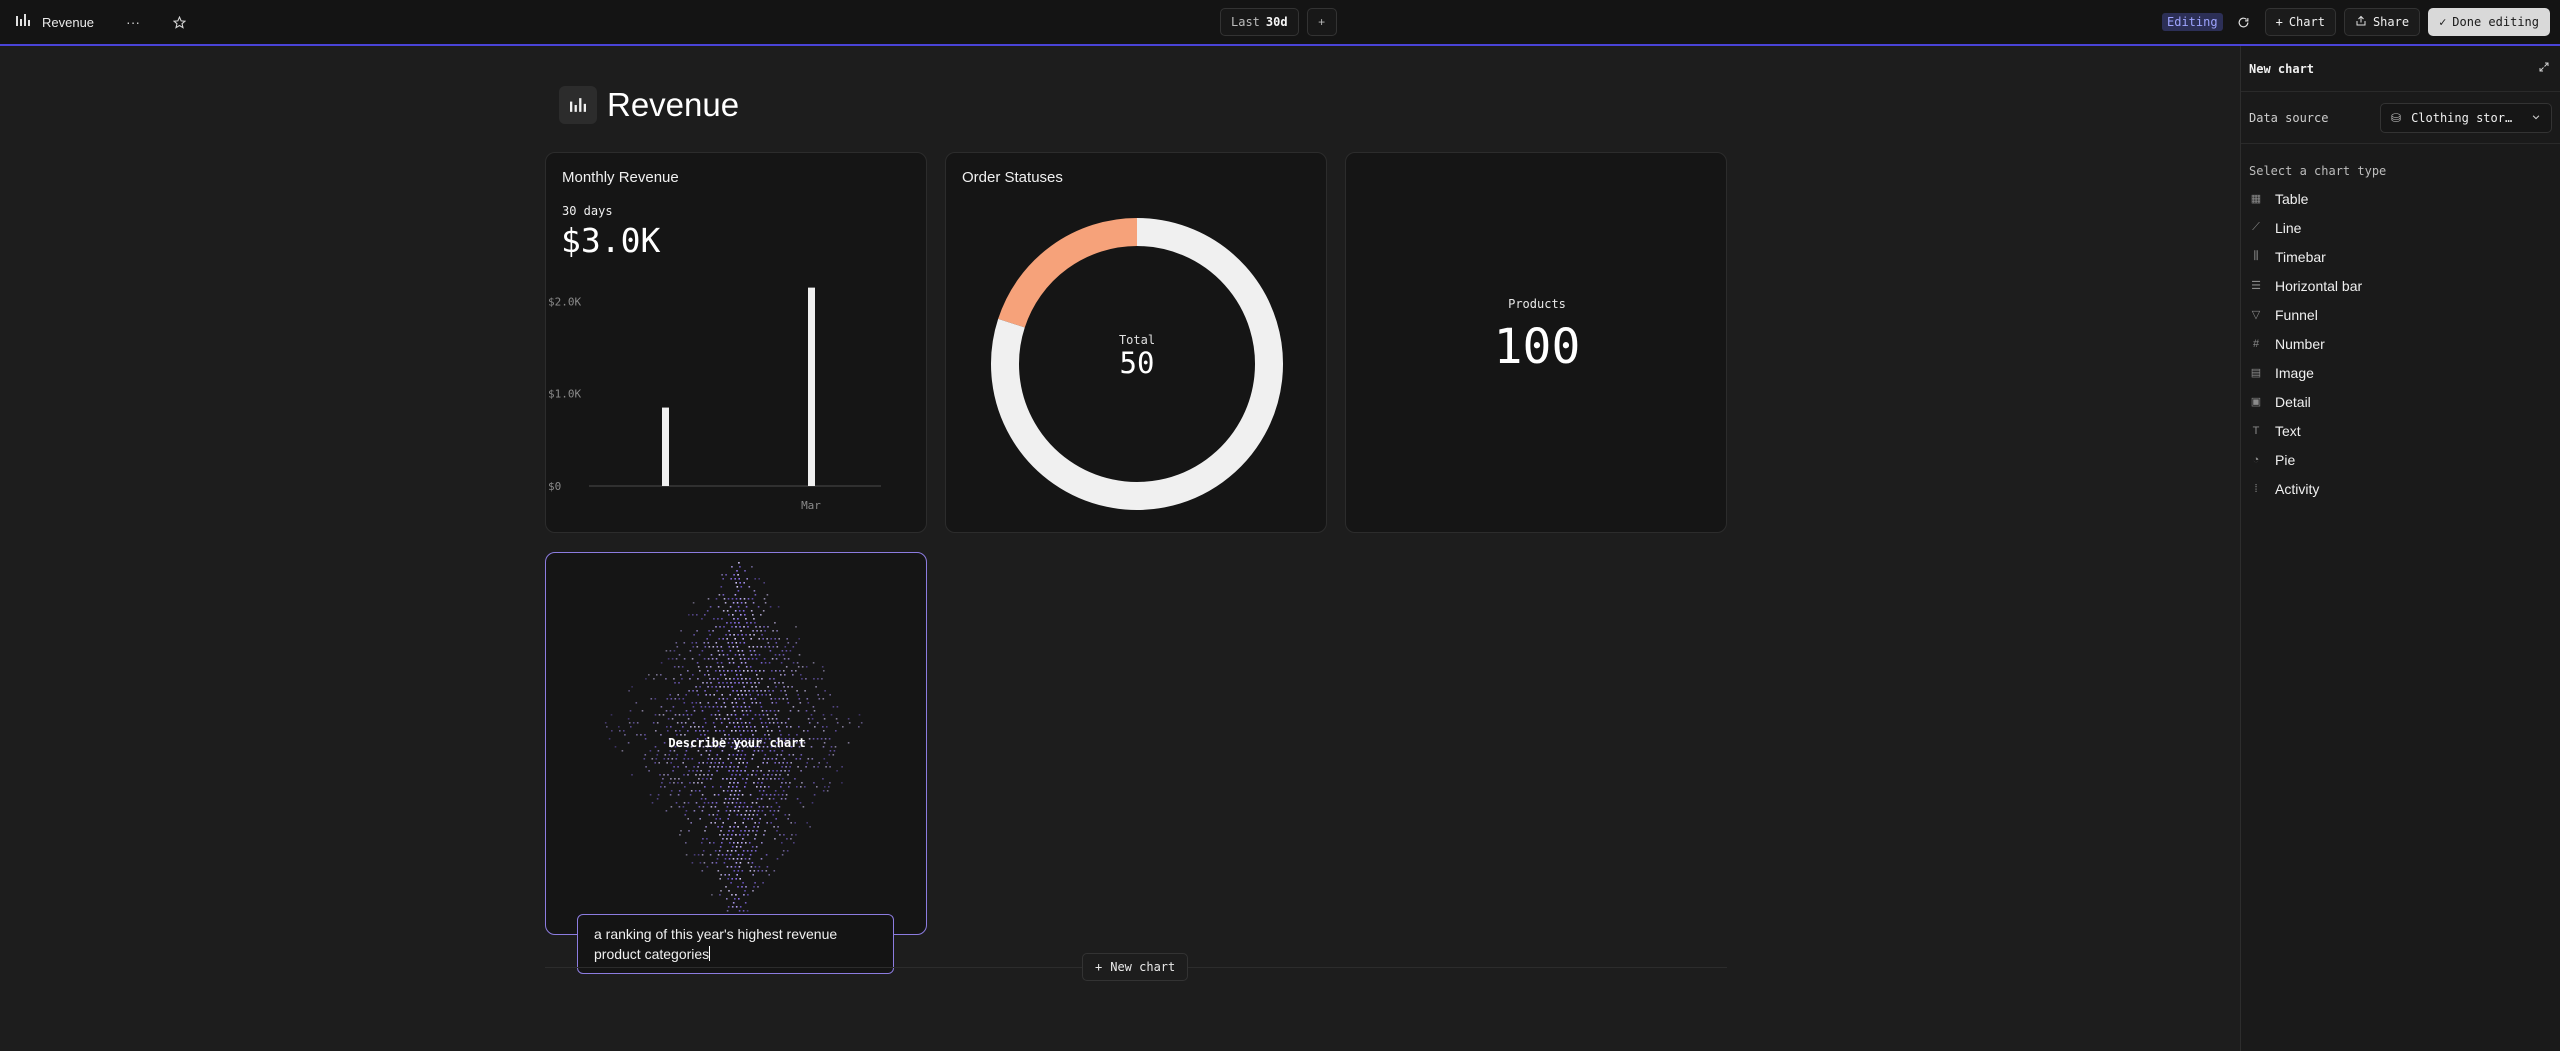 The width and height of the screenshot is (2560, 1051). Describe the element at coordinates (2400, 198) in the screenshot. I see `chart-type-table: ▦ Table` at that location.